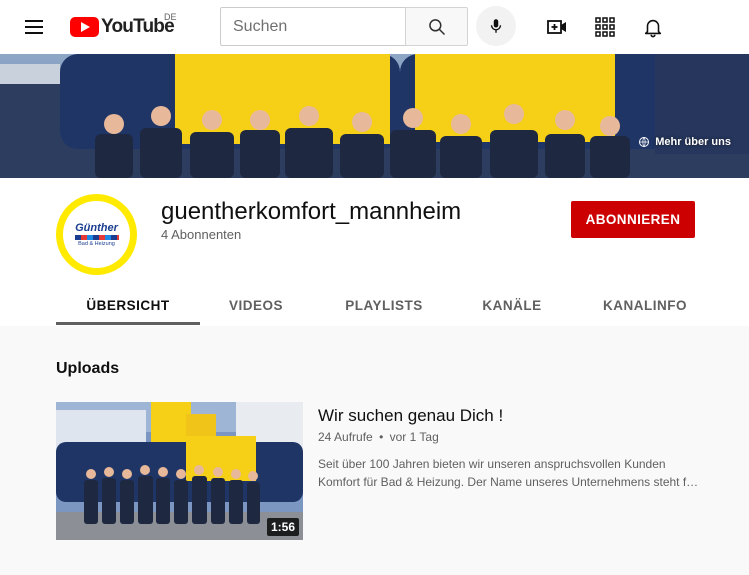  I want to click on about-link-label: Mehr über uns, so click(693, 142).